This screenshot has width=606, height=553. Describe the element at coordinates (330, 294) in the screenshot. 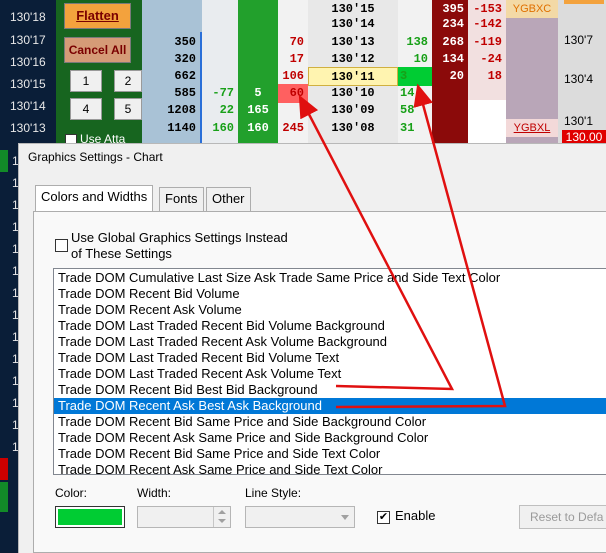

I see `list-item: Trade DOM Recent Bid Volume` at that location.